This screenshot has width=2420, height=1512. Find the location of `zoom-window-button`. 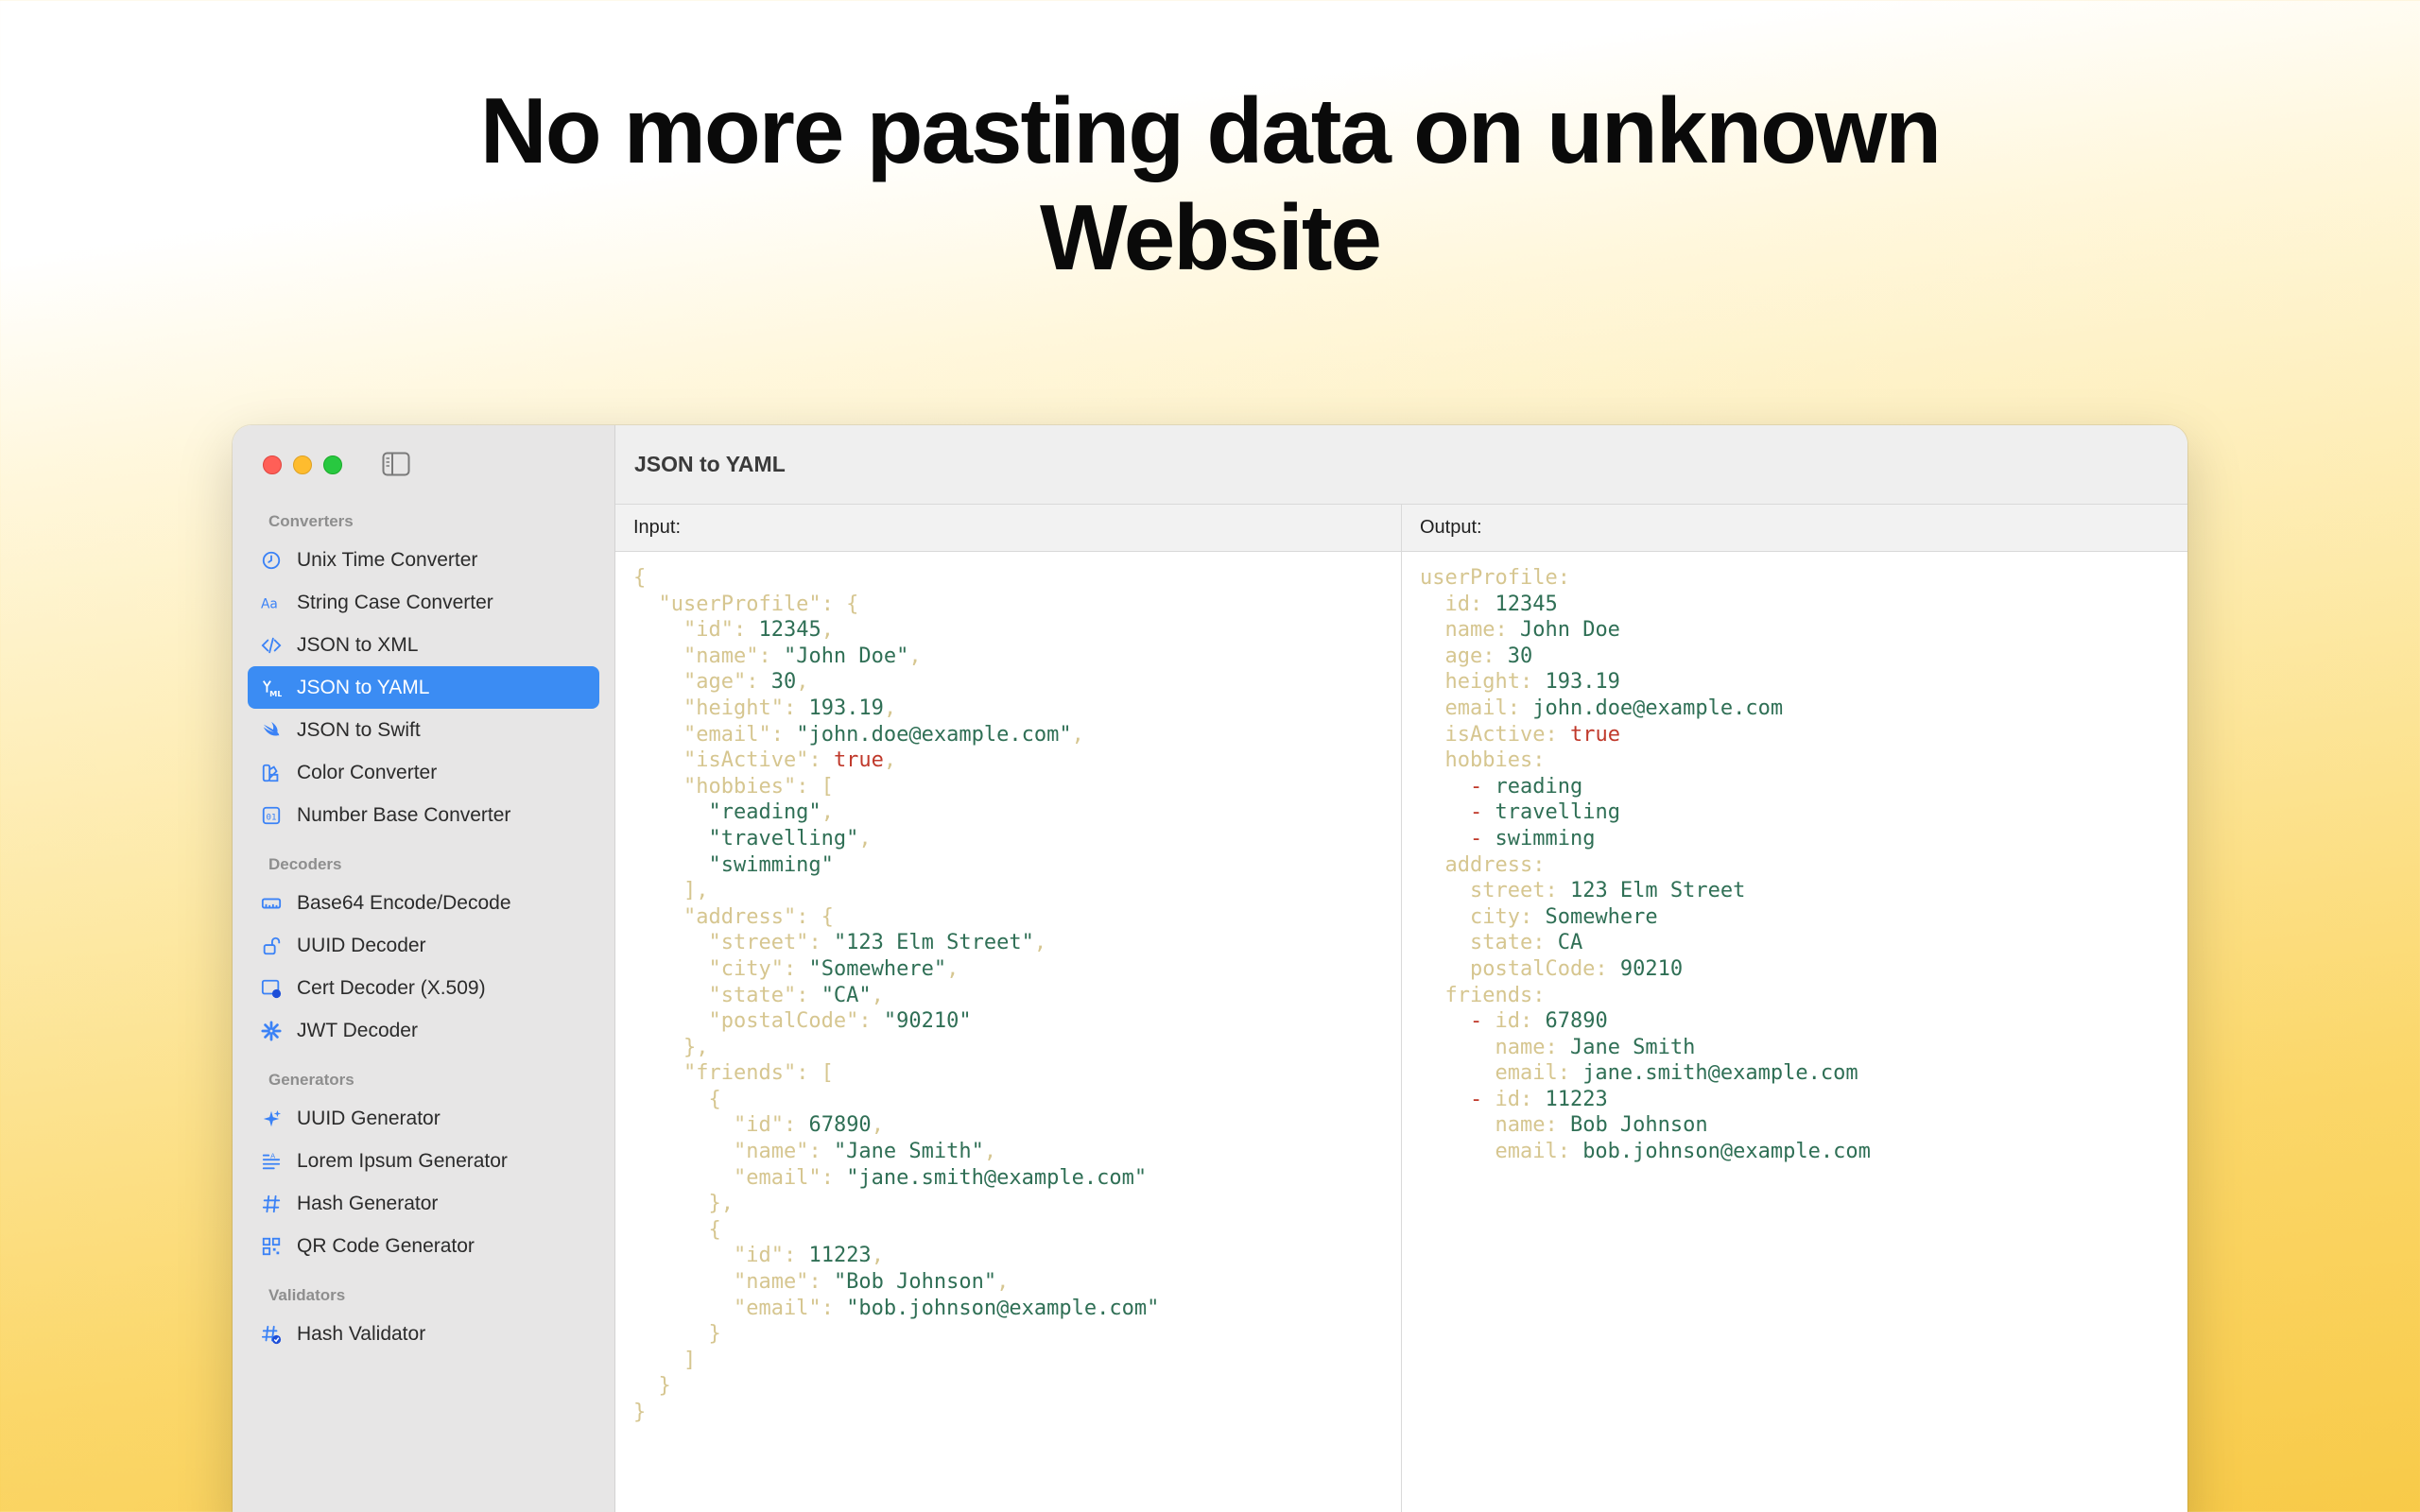

zoom-window-button is located at coordinates (332, 464).